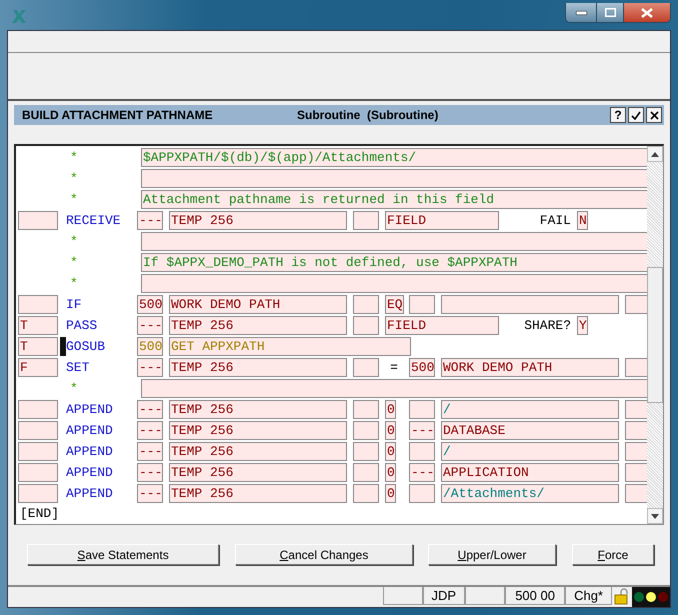 This screenshot has height=615, width=678. What do you see at coordinates (582, 220) in the screenshot?
I see `statement-field: N` at bounding box center [582, 220].